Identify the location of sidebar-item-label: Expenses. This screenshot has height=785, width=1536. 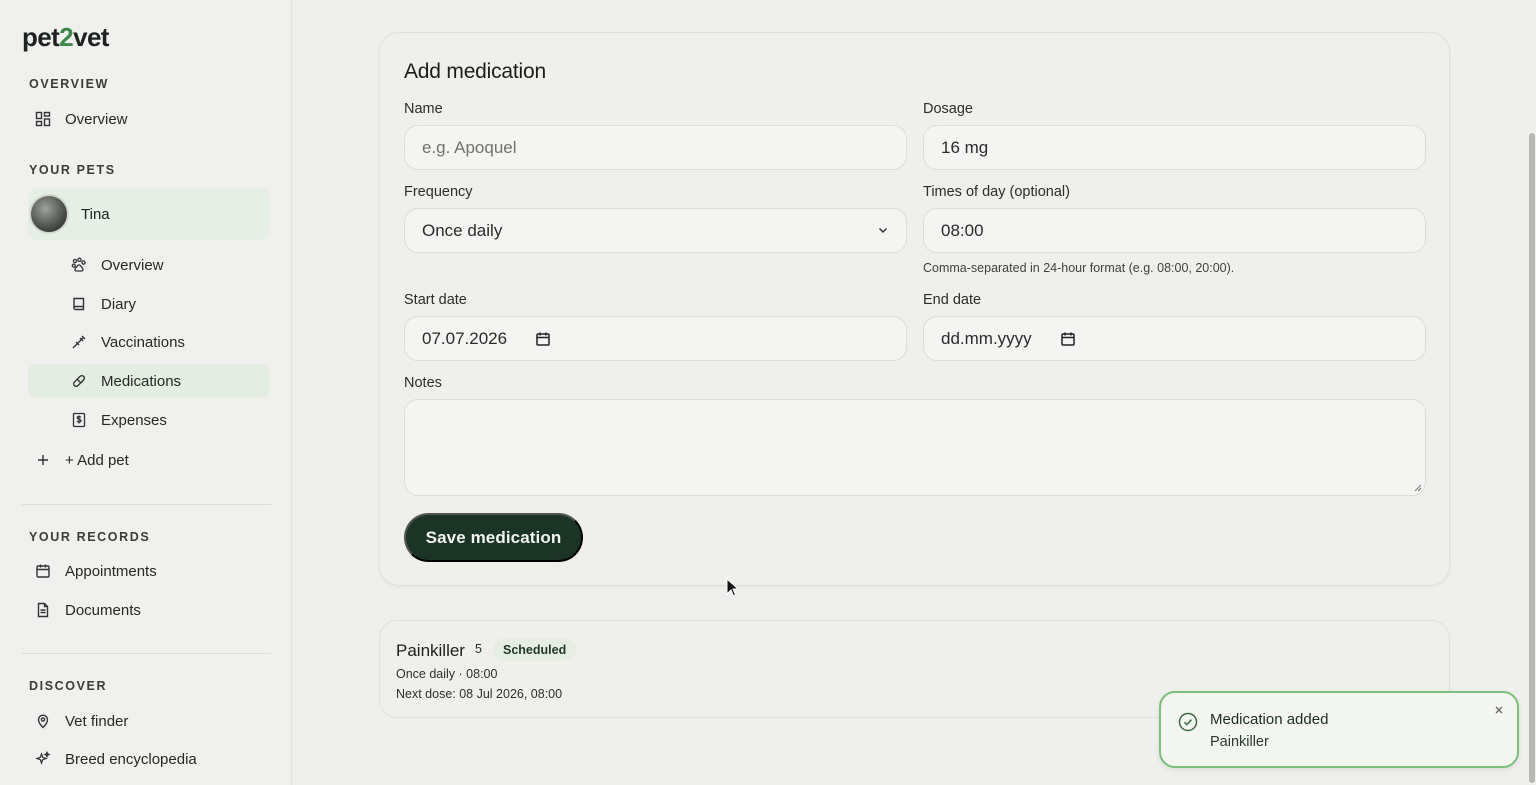
(134, 420).